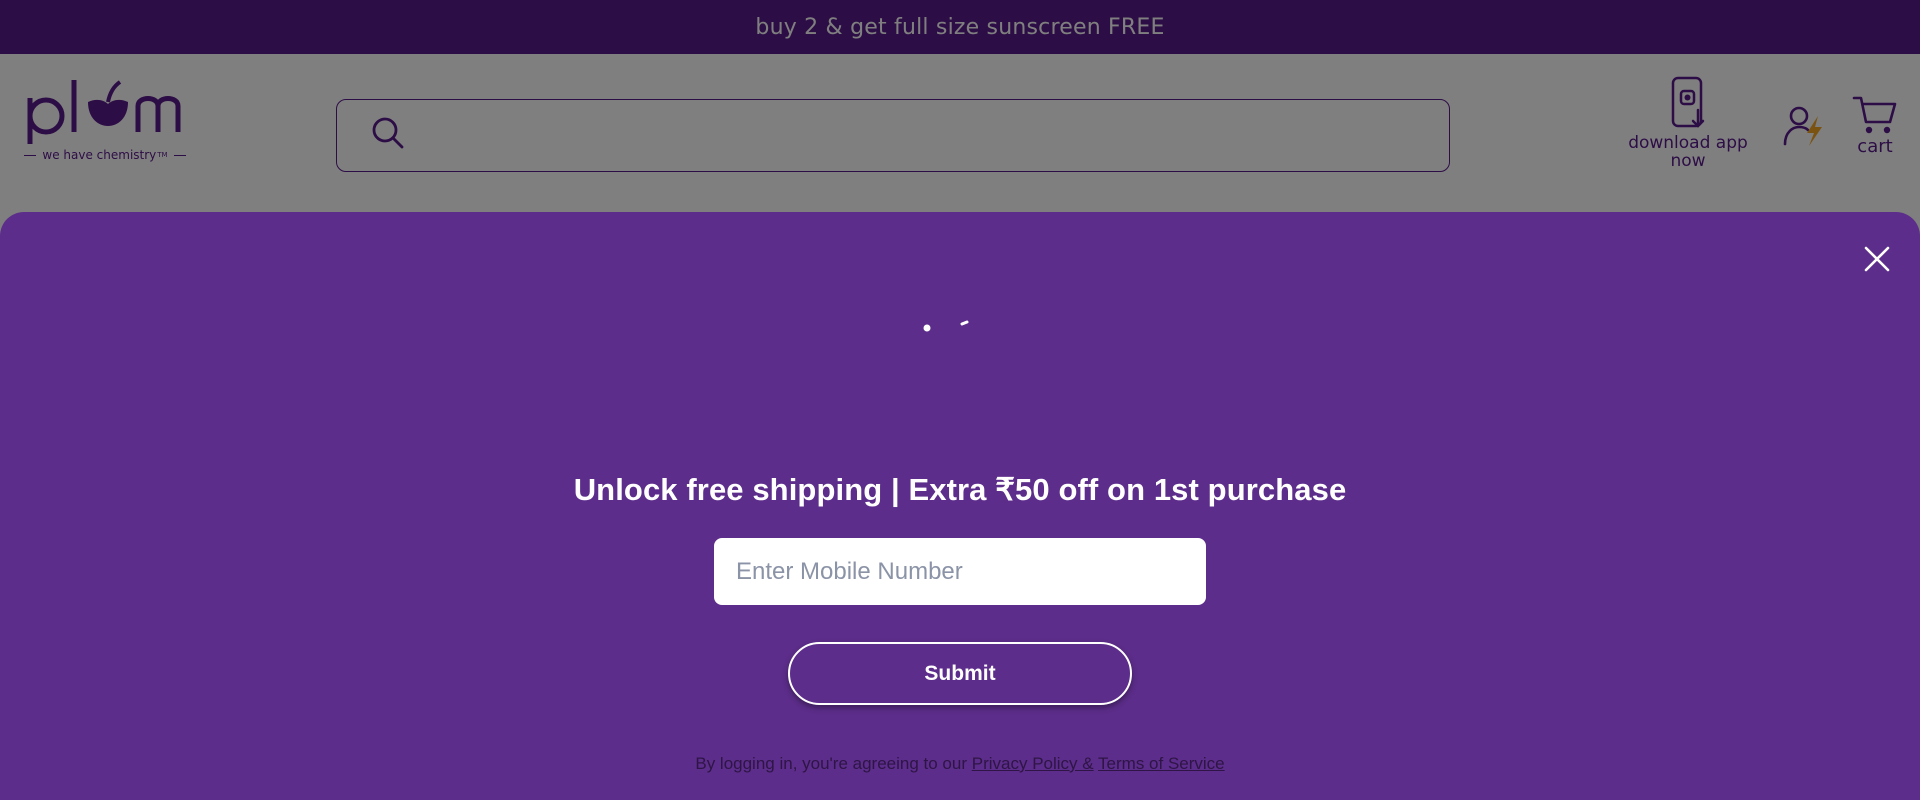 Image resolution: width=1920 pixels, height=800 pixels. Describe the element at coordinates (1033, 763) in the screenshot. I see `privacy-policy-link: Privacy Policy &` at that location.